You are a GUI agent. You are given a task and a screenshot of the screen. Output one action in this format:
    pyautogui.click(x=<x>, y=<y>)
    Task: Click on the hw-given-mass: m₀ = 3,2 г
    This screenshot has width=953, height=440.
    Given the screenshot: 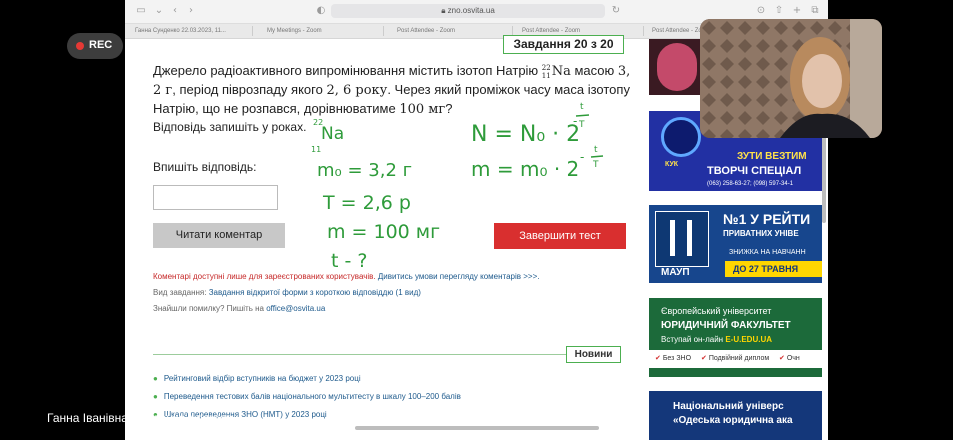 What is the action you would take?
    pyautogui.click(x=364, y=170)
    